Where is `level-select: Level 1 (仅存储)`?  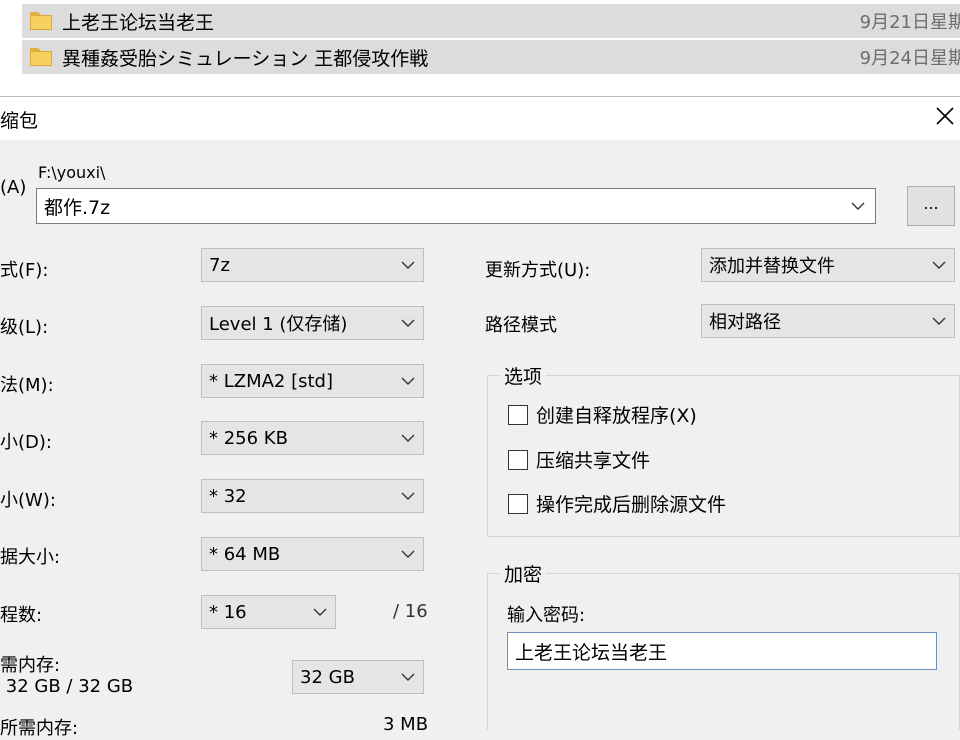 level-select: Level 1 (仅存储) is located at coordinates (312, 323).